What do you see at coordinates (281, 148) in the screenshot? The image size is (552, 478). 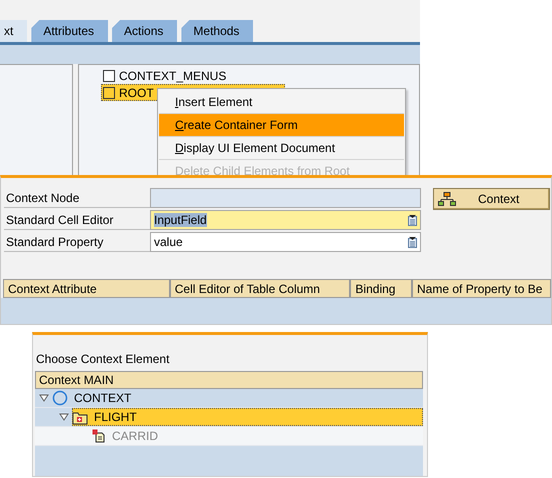 I see `menu-item: Display UI Element Document` at bounding box center [281, 148].